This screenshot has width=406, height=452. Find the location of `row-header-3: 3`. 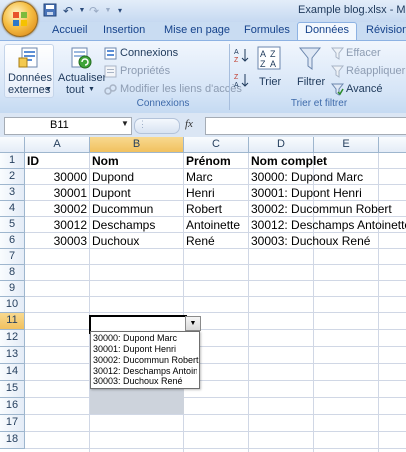

row-header-3: 3 is located at coordinates (12, 193).